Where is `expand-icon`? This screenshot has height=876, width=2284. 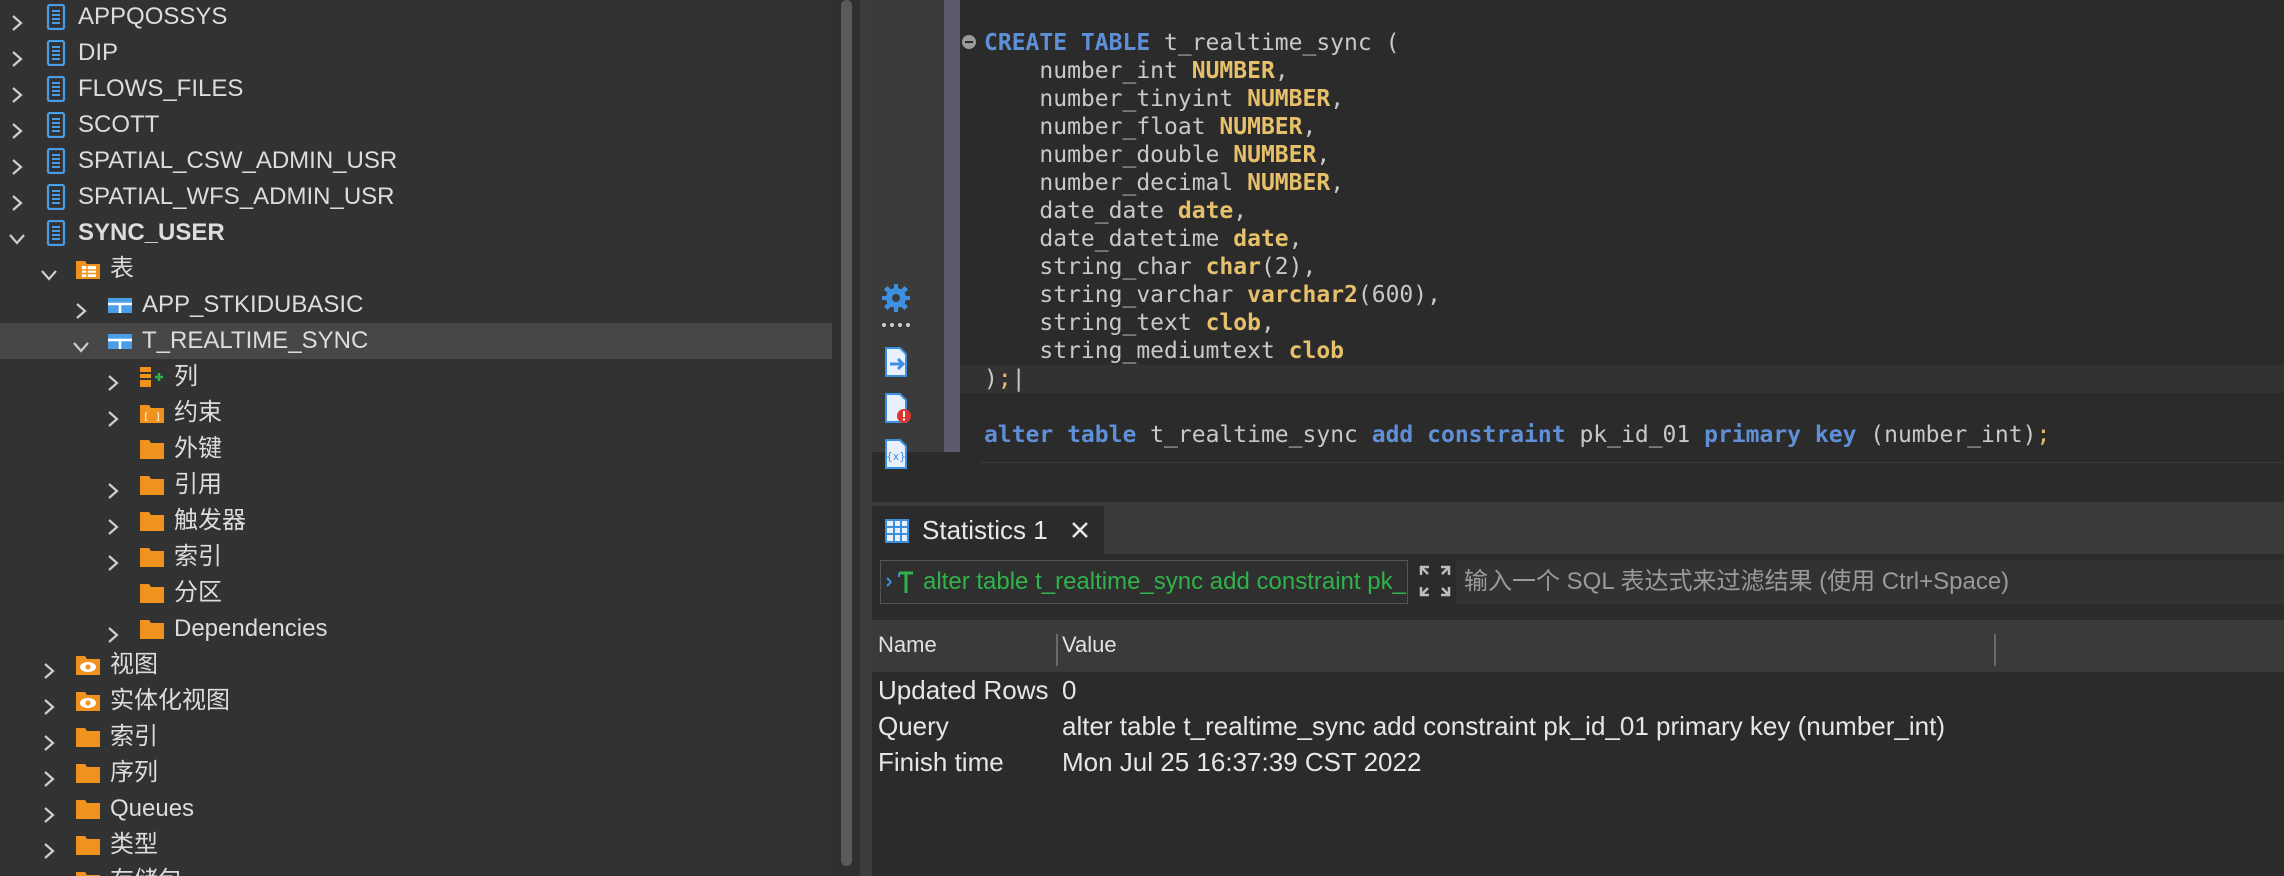 expand-icon is located at coordinates (1435, 581).